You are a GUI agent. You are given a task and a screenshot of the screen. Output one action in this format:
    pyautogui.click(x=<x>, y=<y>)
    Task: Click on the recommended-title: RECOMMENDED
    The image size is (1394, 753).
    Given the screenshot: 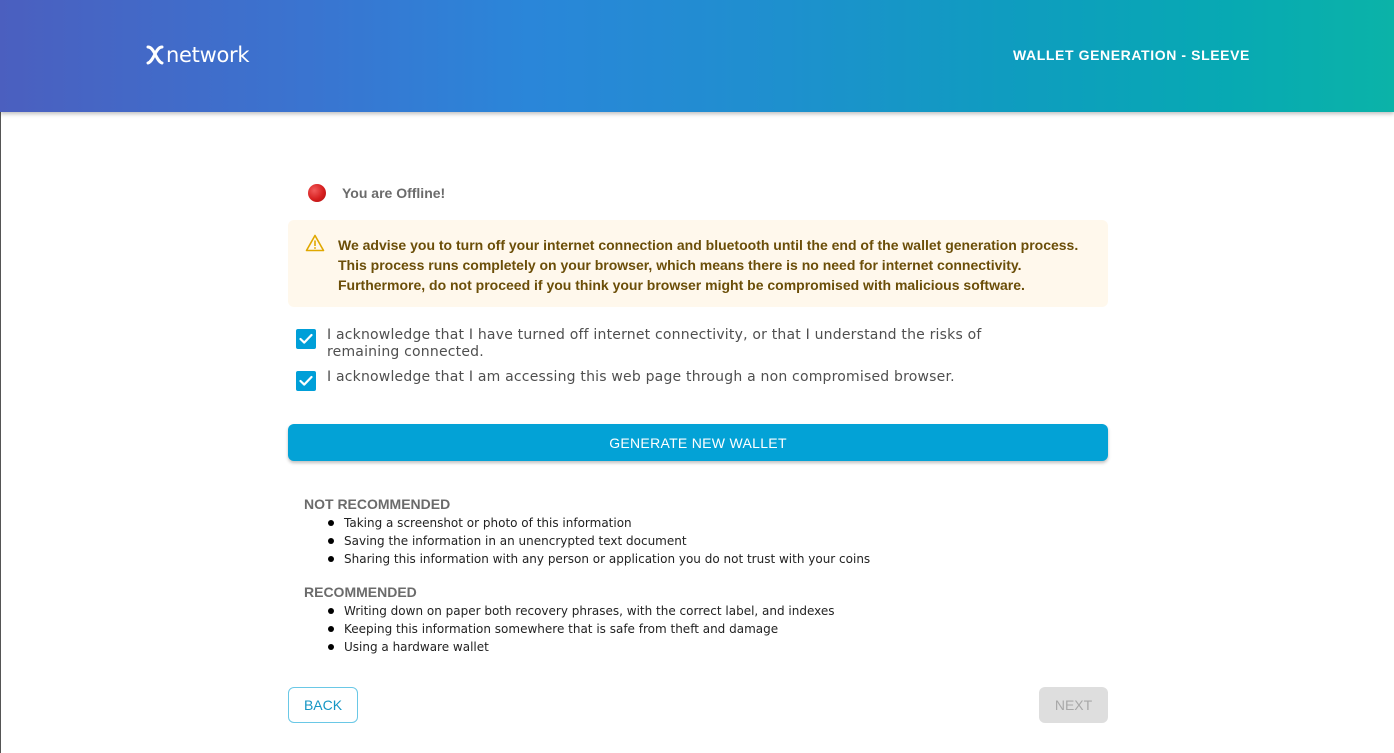 What is the action you would take?
    pyautogui.click(x=360, y=592)
    